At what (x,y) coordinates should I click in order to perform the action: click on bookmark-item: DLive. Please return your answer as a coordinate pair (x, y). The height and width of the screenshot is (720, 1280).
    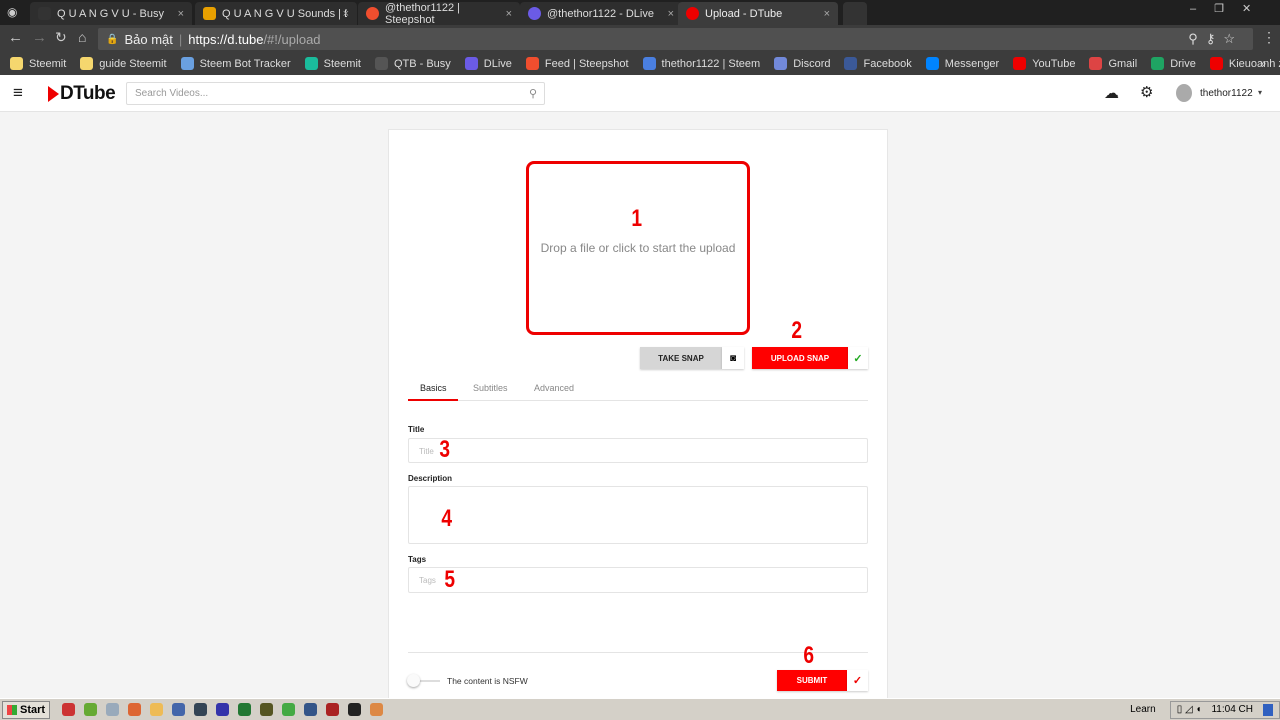
    Looking at the image, I should click on (488, 63).